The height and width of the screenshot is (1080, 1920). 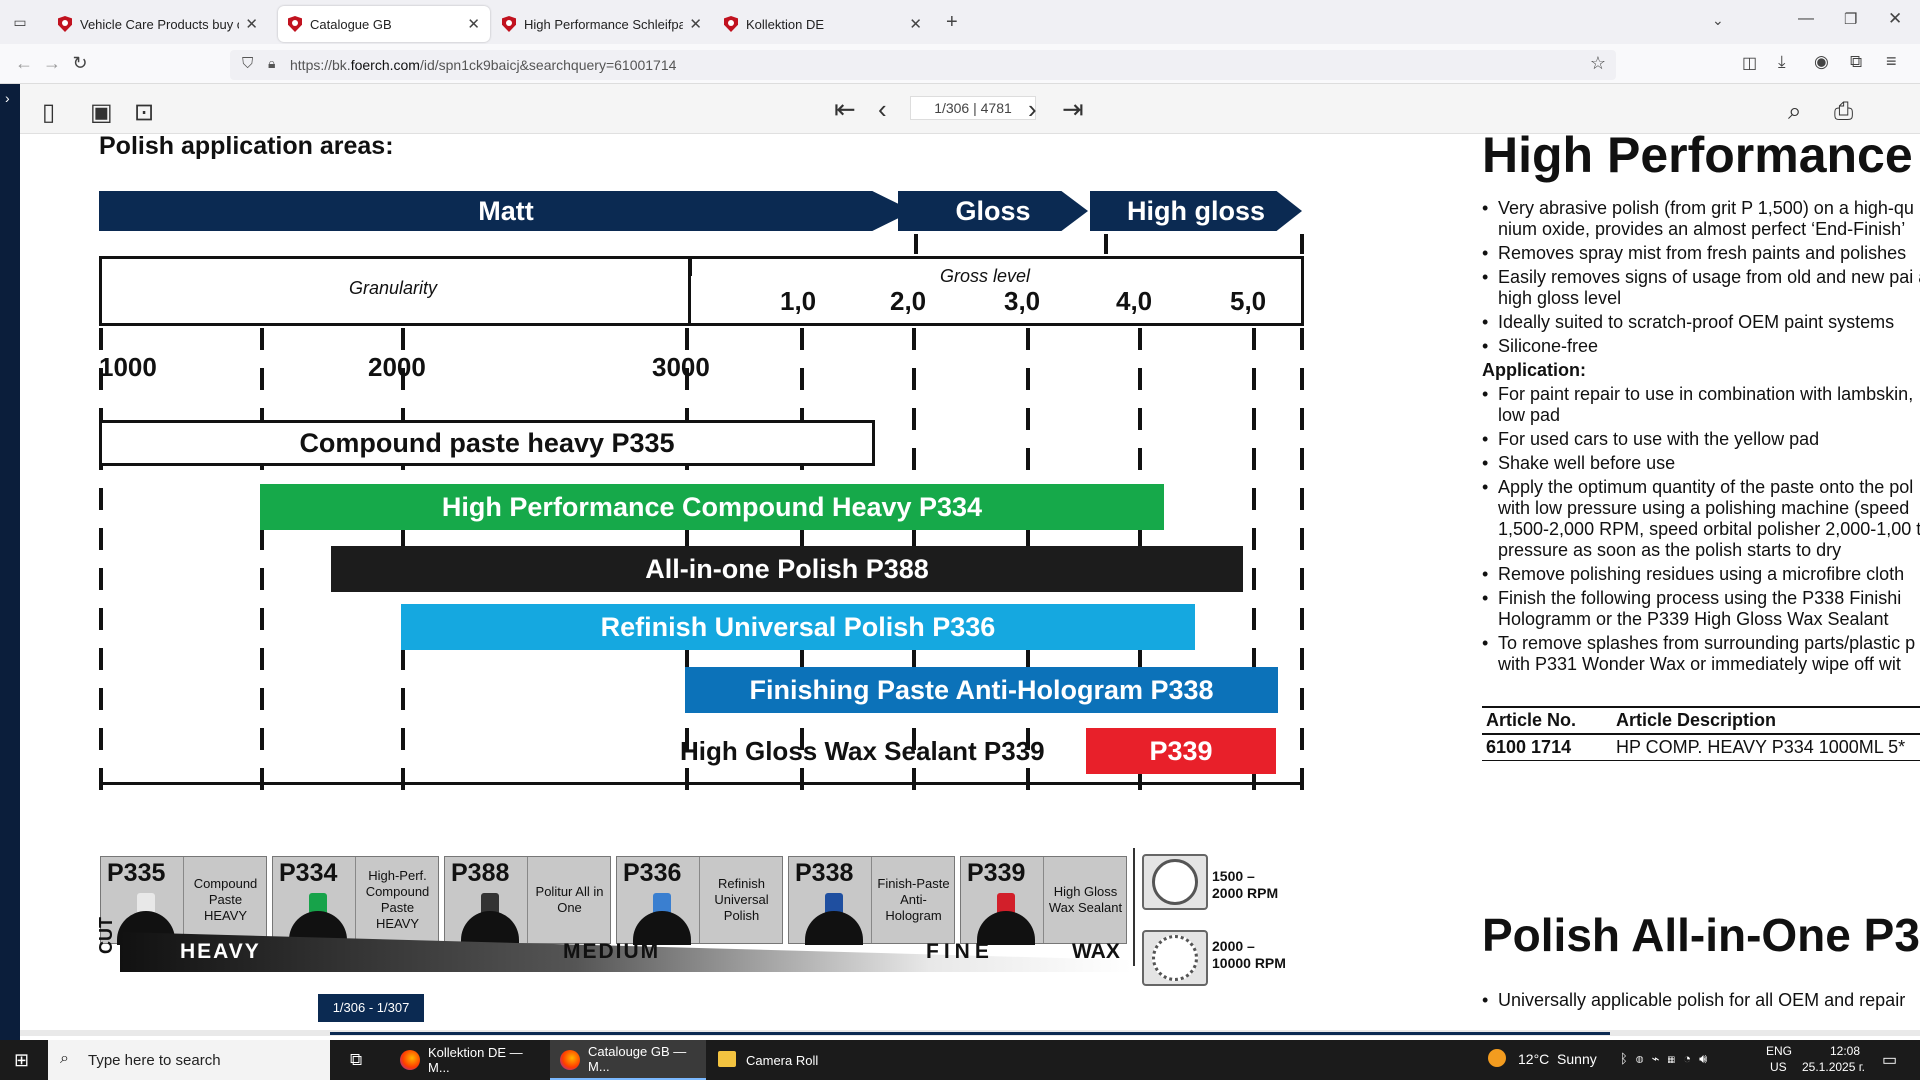 What do you see at coordinates (699, 900) in the screenshot?
I see `product-card-p336: P336 Refinish Universal Polish` at bounding box center [699, 900].